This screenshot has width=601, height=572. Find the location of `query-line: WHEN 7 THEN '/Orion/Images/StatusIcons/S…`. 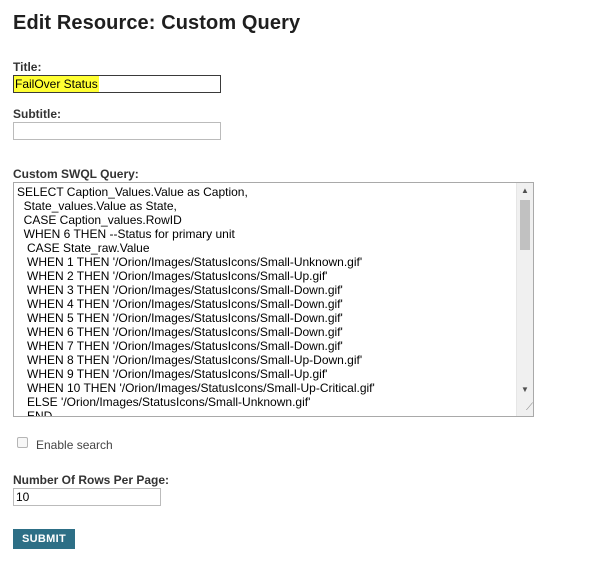

query-line: WHEN 7 THEN '/Orion/Images/StatusIcons/S… is located at coordinates (180, 346).